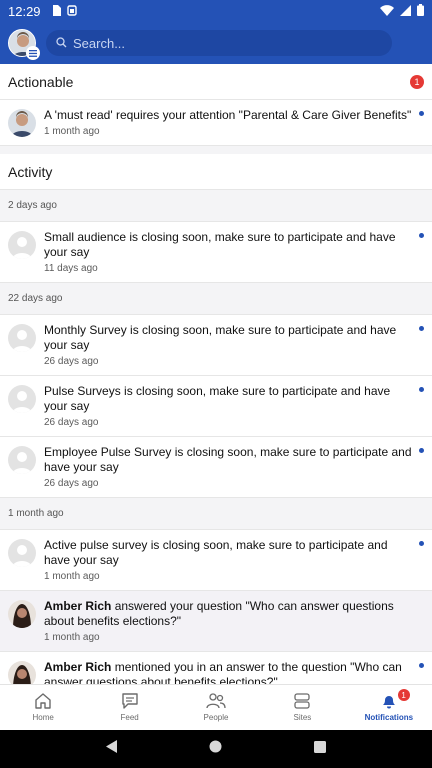 This screenshot has height=768, width=432. Describe the element at coordinates (71, 11) in the screenshot. I see `sim-icon` at that location.